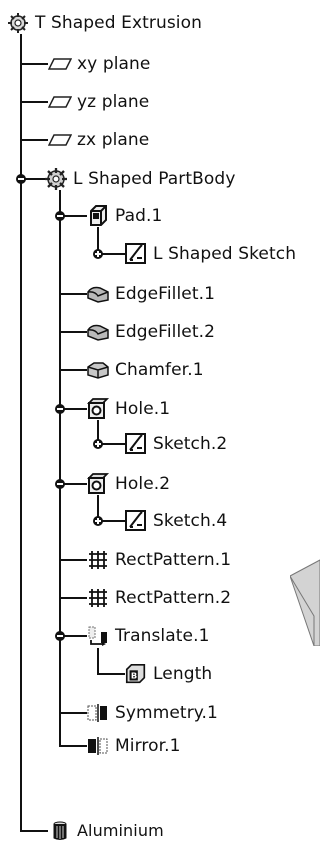 This screenshot has height=844, width=320. What do you see at coordinates (98, 713) in the screenshot?
I see `symmetry-icon` at bounding box center [98, 713].